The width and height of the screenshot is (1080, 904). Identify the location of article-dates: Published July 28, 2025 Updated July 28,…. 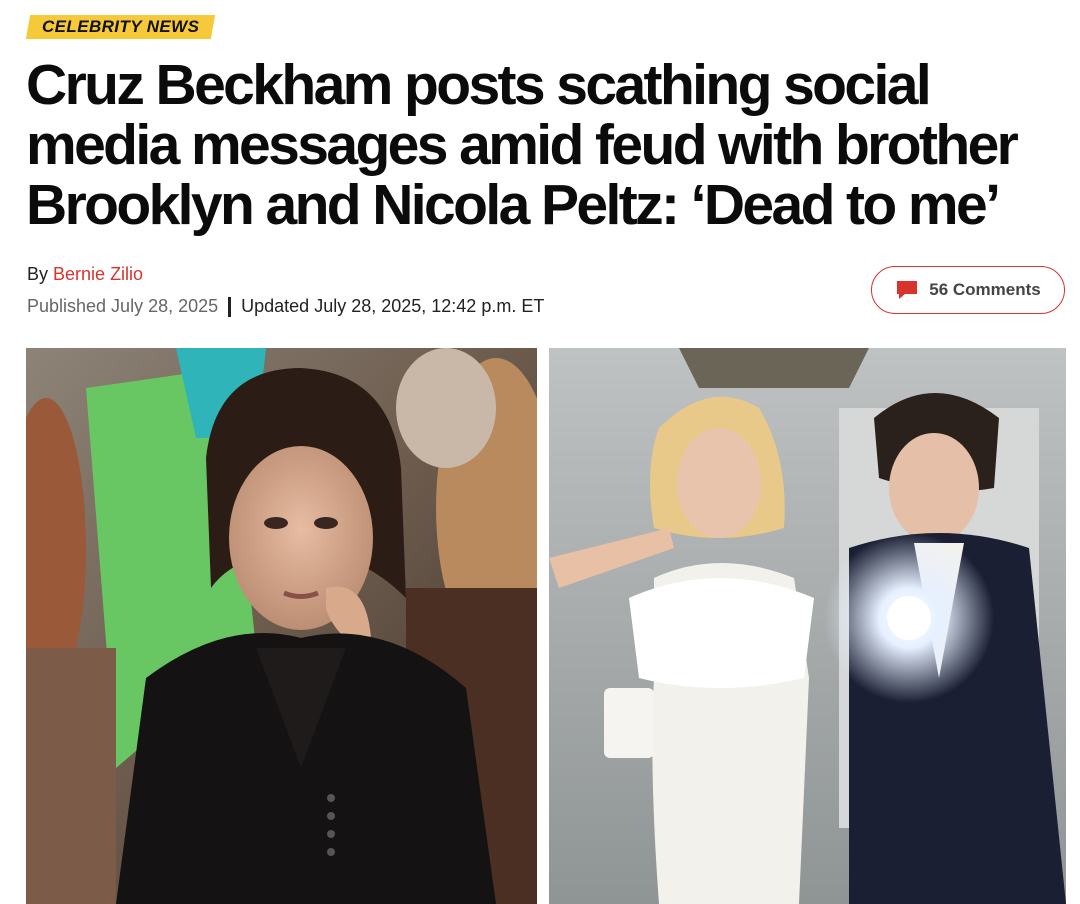
(285, 306).